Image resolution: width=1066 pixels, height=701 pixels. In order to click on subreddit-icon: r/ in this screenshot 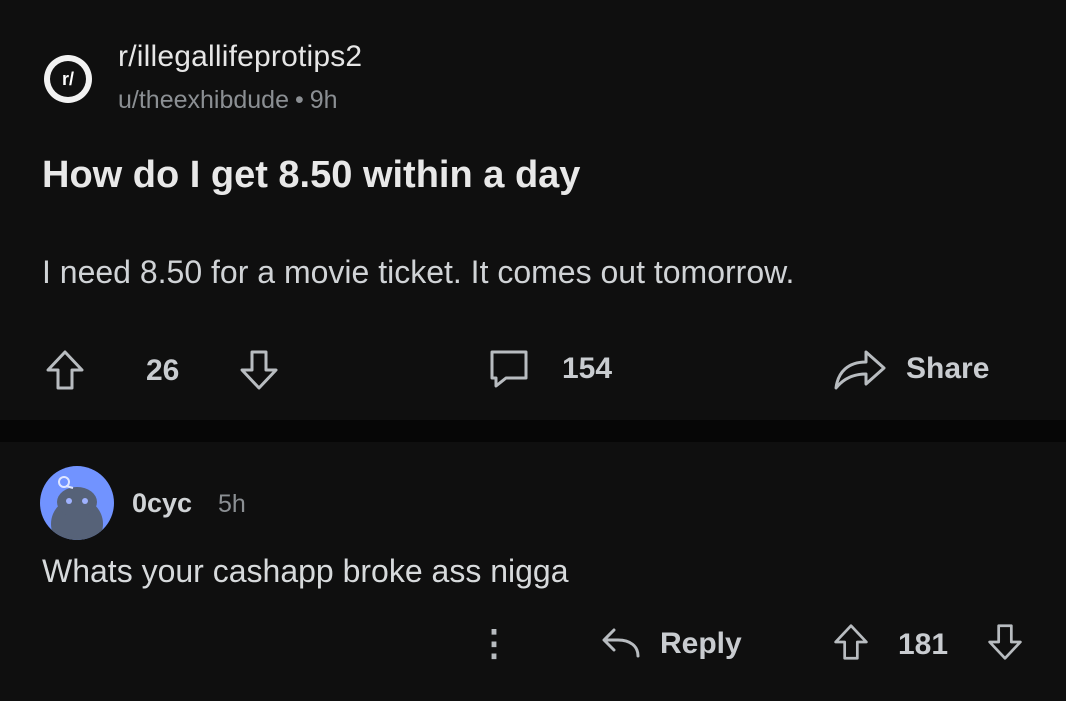, I will do `click(68, 79)`.